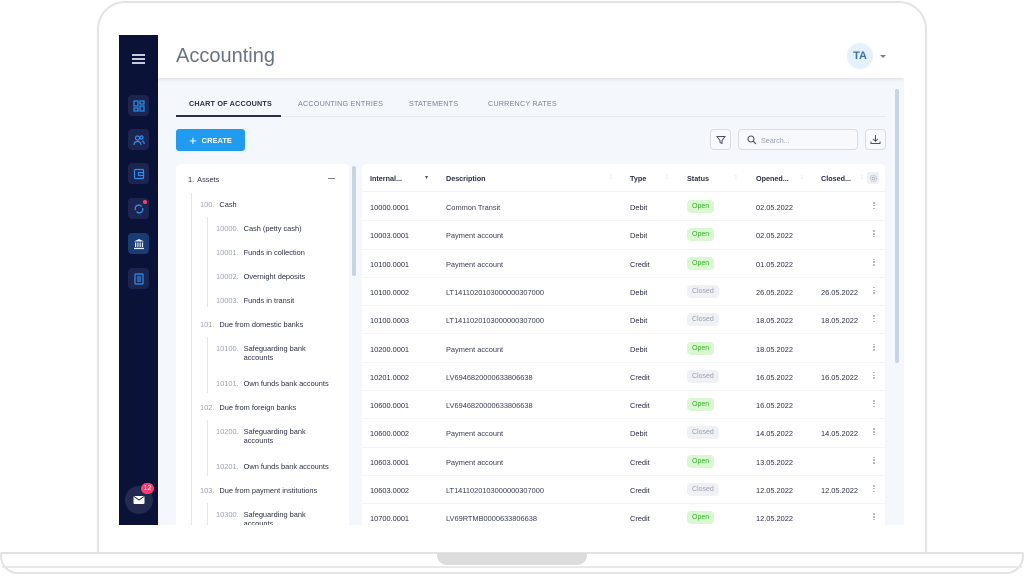 The width and height of the screenshot is (1024, 579). Describe the element at coordinates (260, 252) in the screenshot. I see `tree-item: 10001. Funds in collection` at that location.